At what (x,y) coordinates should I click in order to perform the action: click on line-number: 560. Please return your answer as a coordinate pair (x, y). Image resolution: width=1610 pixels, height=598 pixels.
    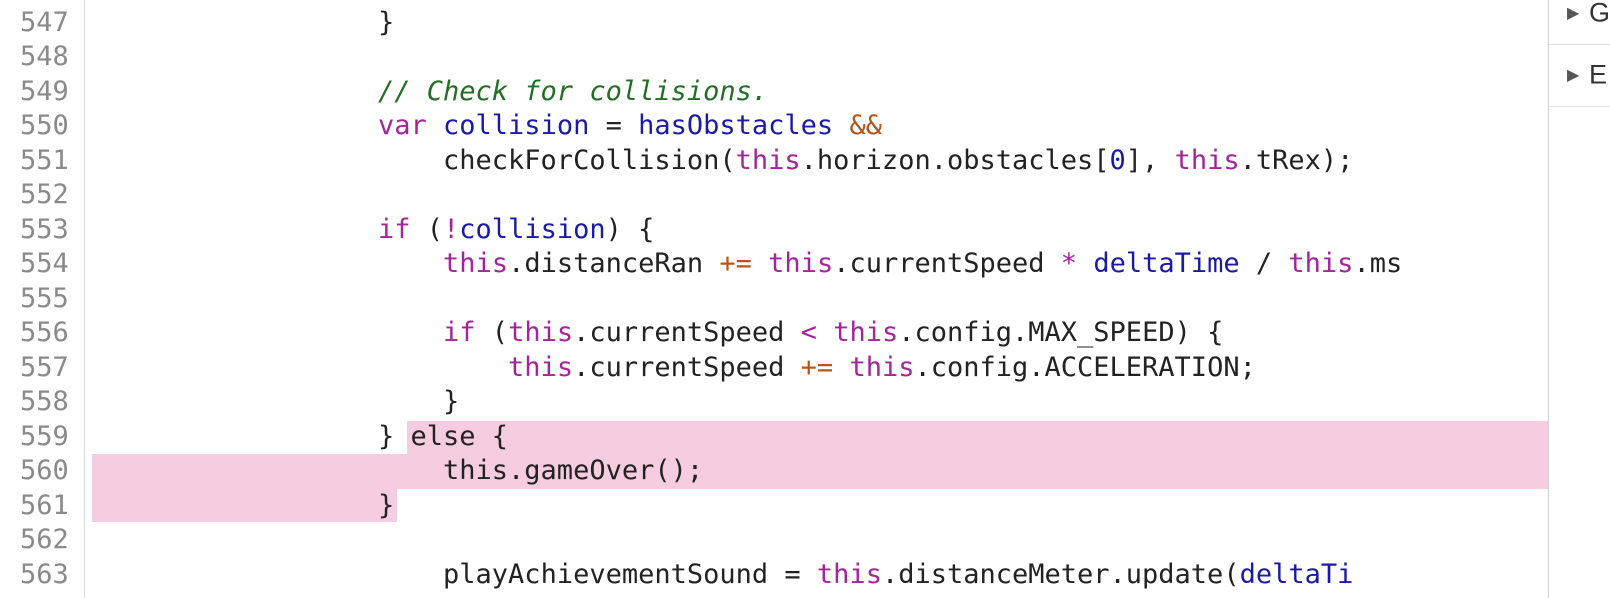
    Looking at the image, I should click on (44, 470).